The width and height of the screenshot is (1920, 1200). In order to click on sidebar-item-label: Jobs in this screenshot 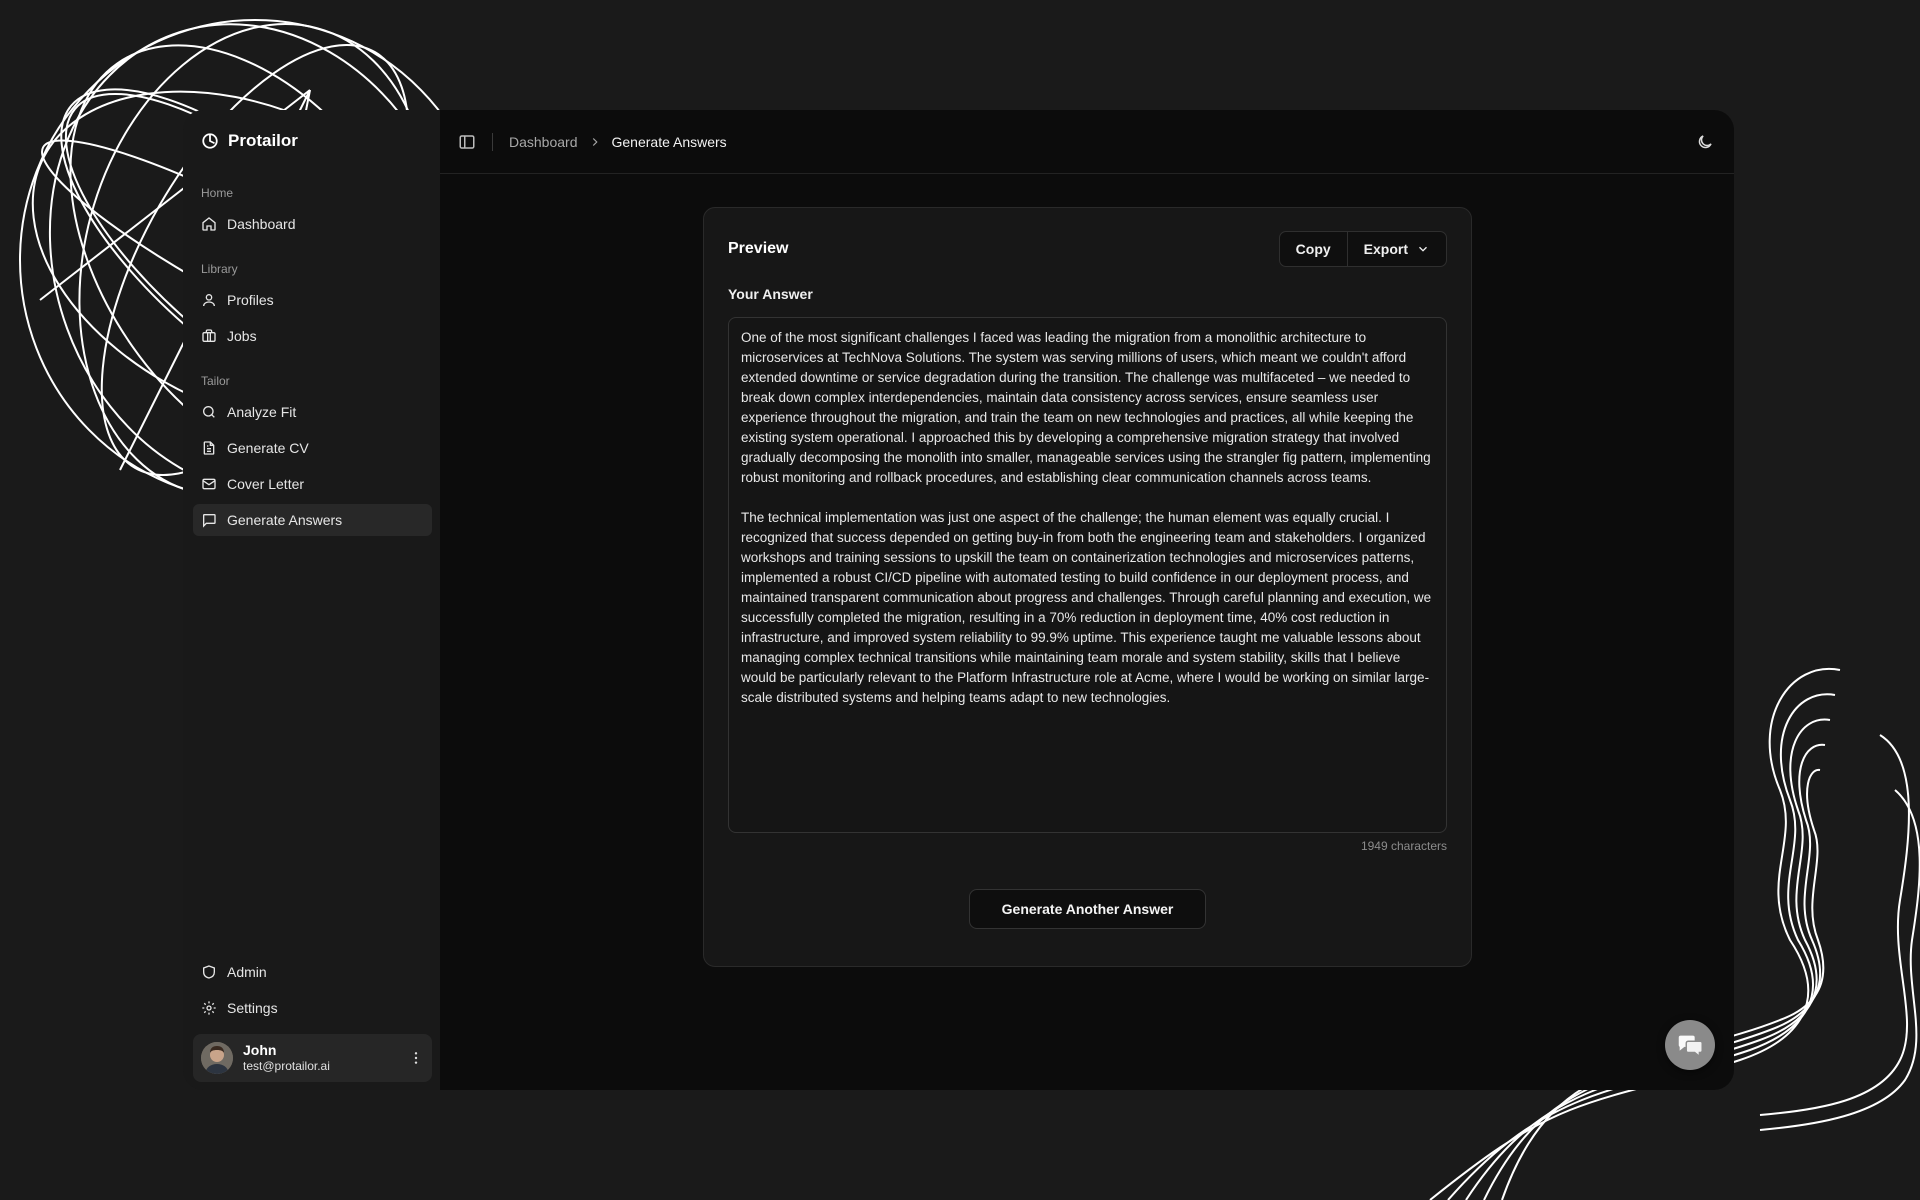, I will do `click(242, 336)`.